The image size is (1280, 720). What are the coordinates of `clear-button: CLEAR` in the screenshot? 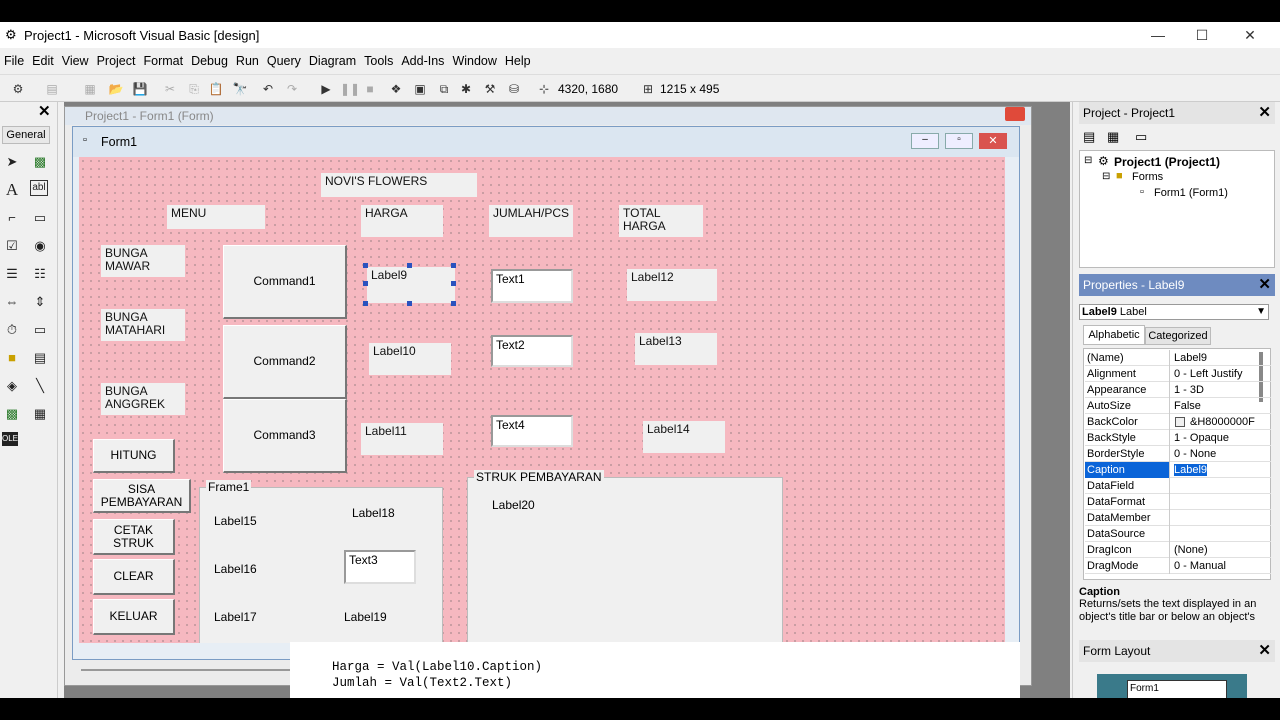 It's located at (134, 577).